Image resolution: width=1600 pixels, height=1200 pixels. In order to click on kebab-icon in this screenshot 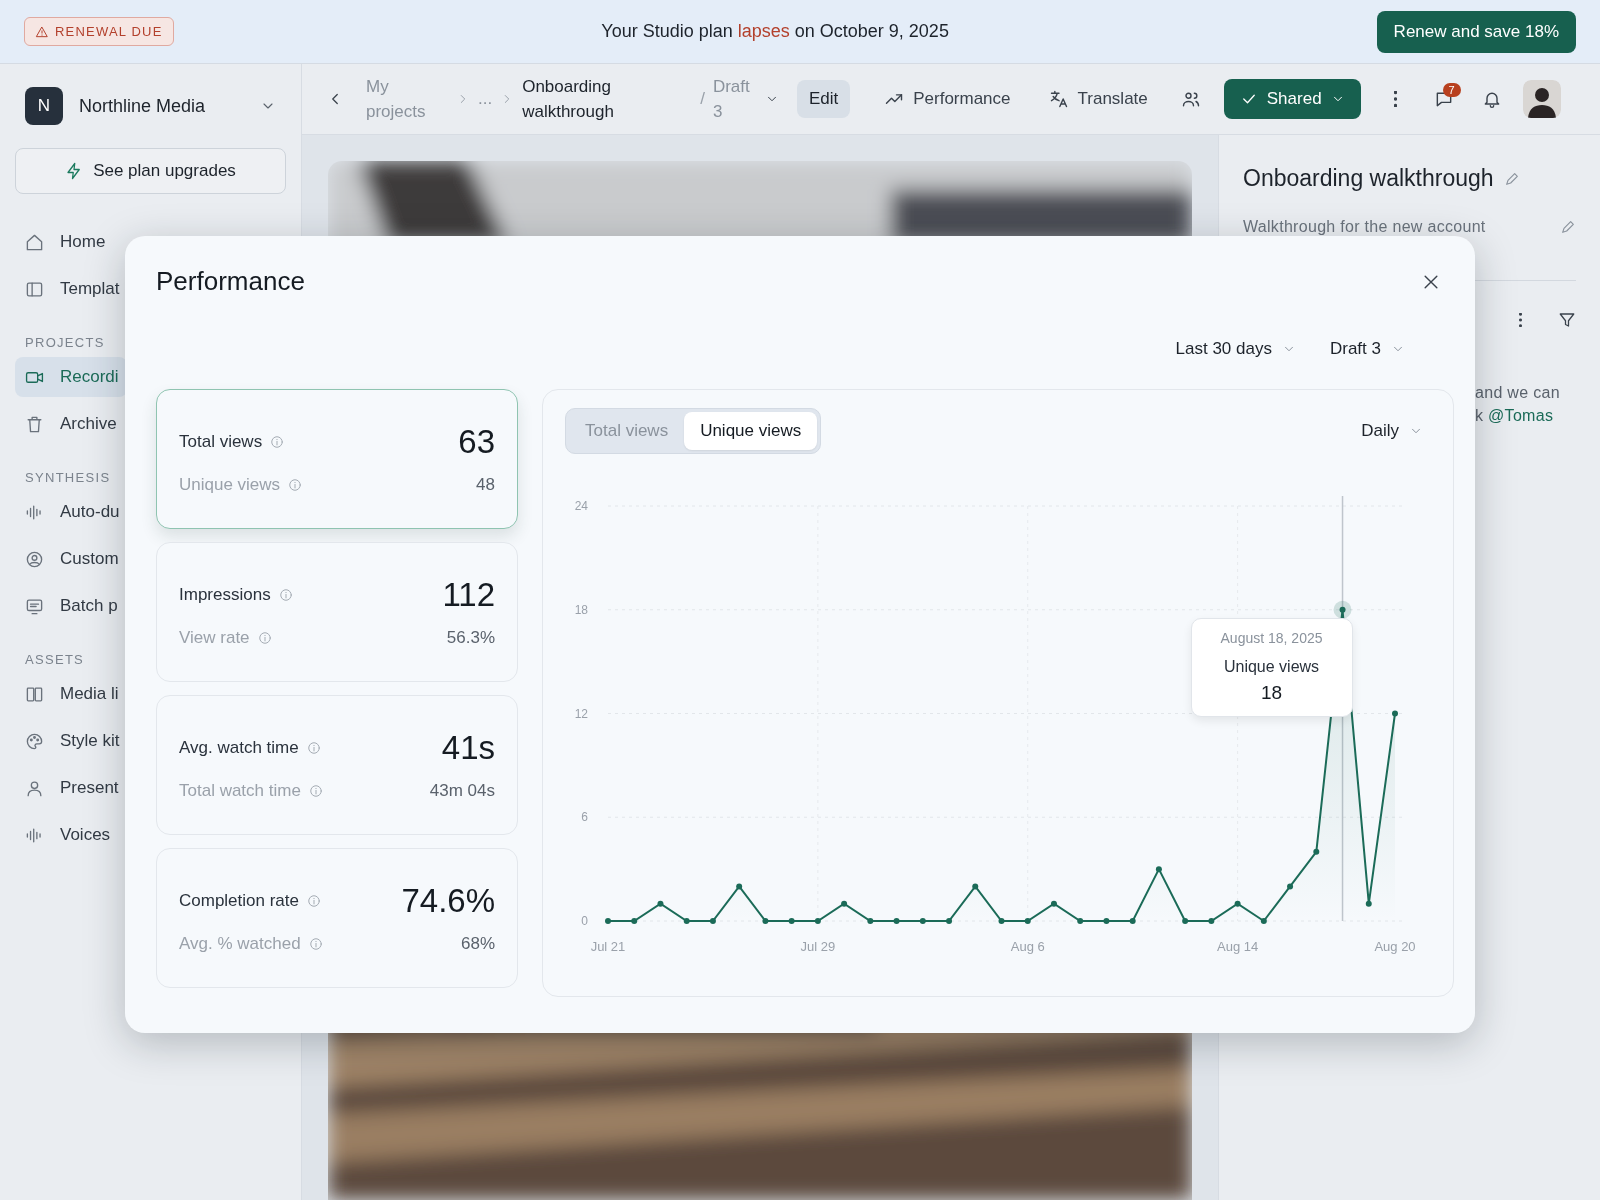, I will do `click(1520, 320)`.